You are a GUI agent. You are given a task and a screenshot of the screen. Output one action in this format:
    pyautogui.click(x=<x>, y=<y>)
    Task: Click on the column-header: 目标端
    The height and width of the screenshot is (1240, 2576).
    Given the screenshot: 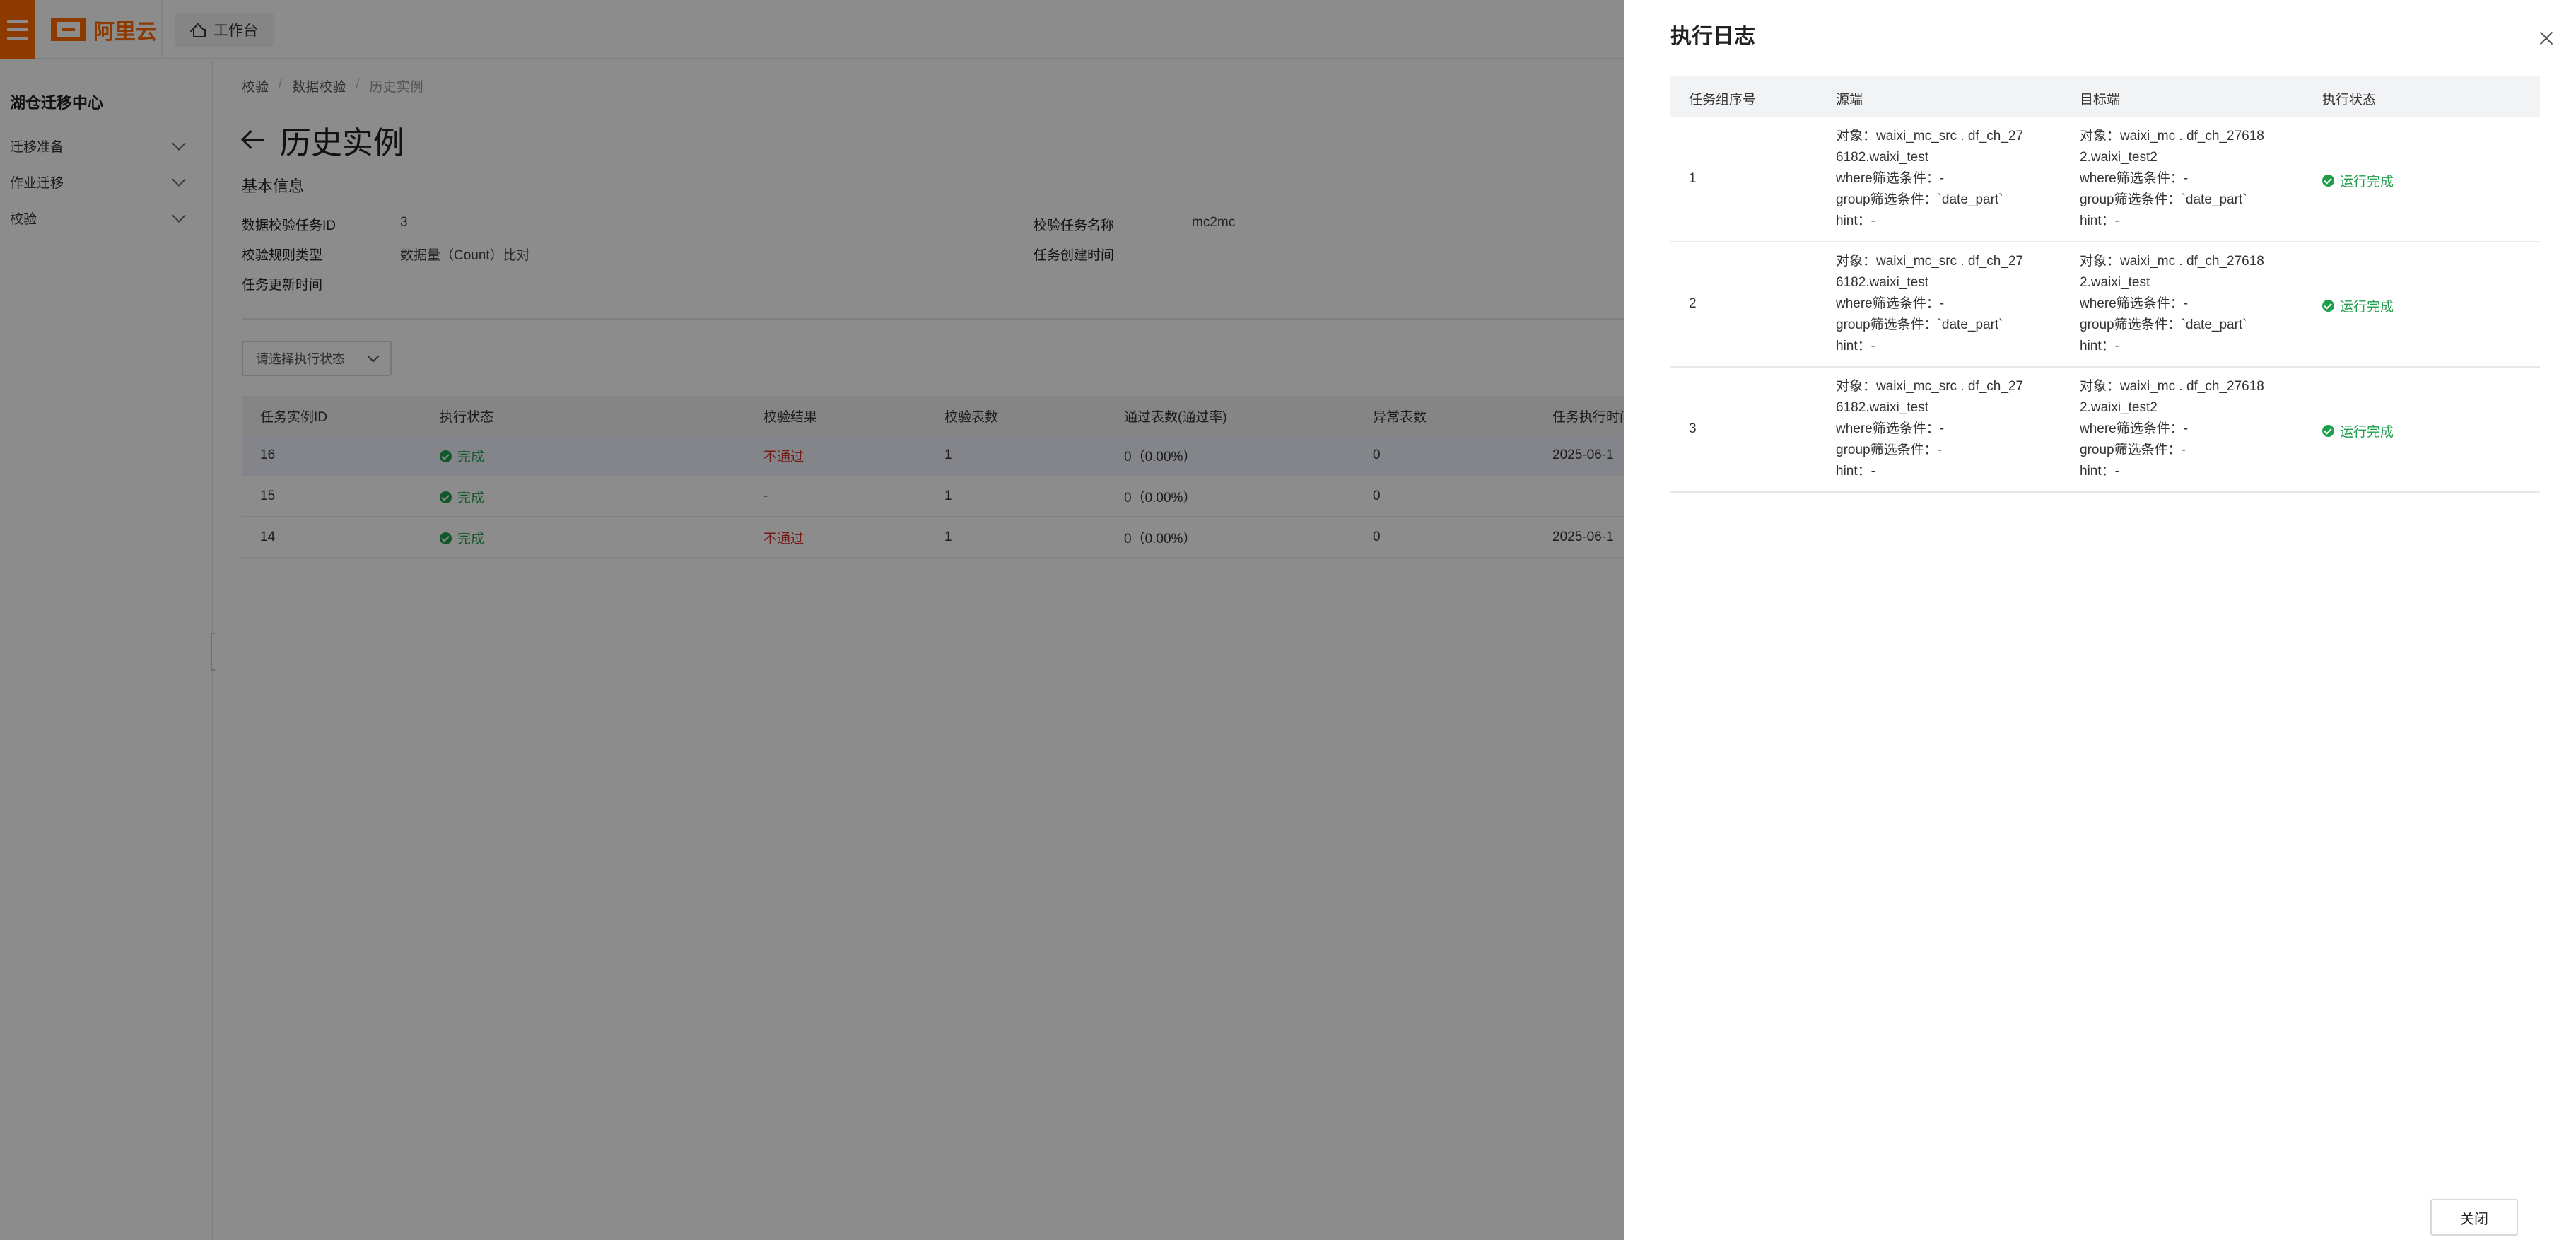 What is the action you would take?
    pyautogui.click(x=2100, y=100)
    